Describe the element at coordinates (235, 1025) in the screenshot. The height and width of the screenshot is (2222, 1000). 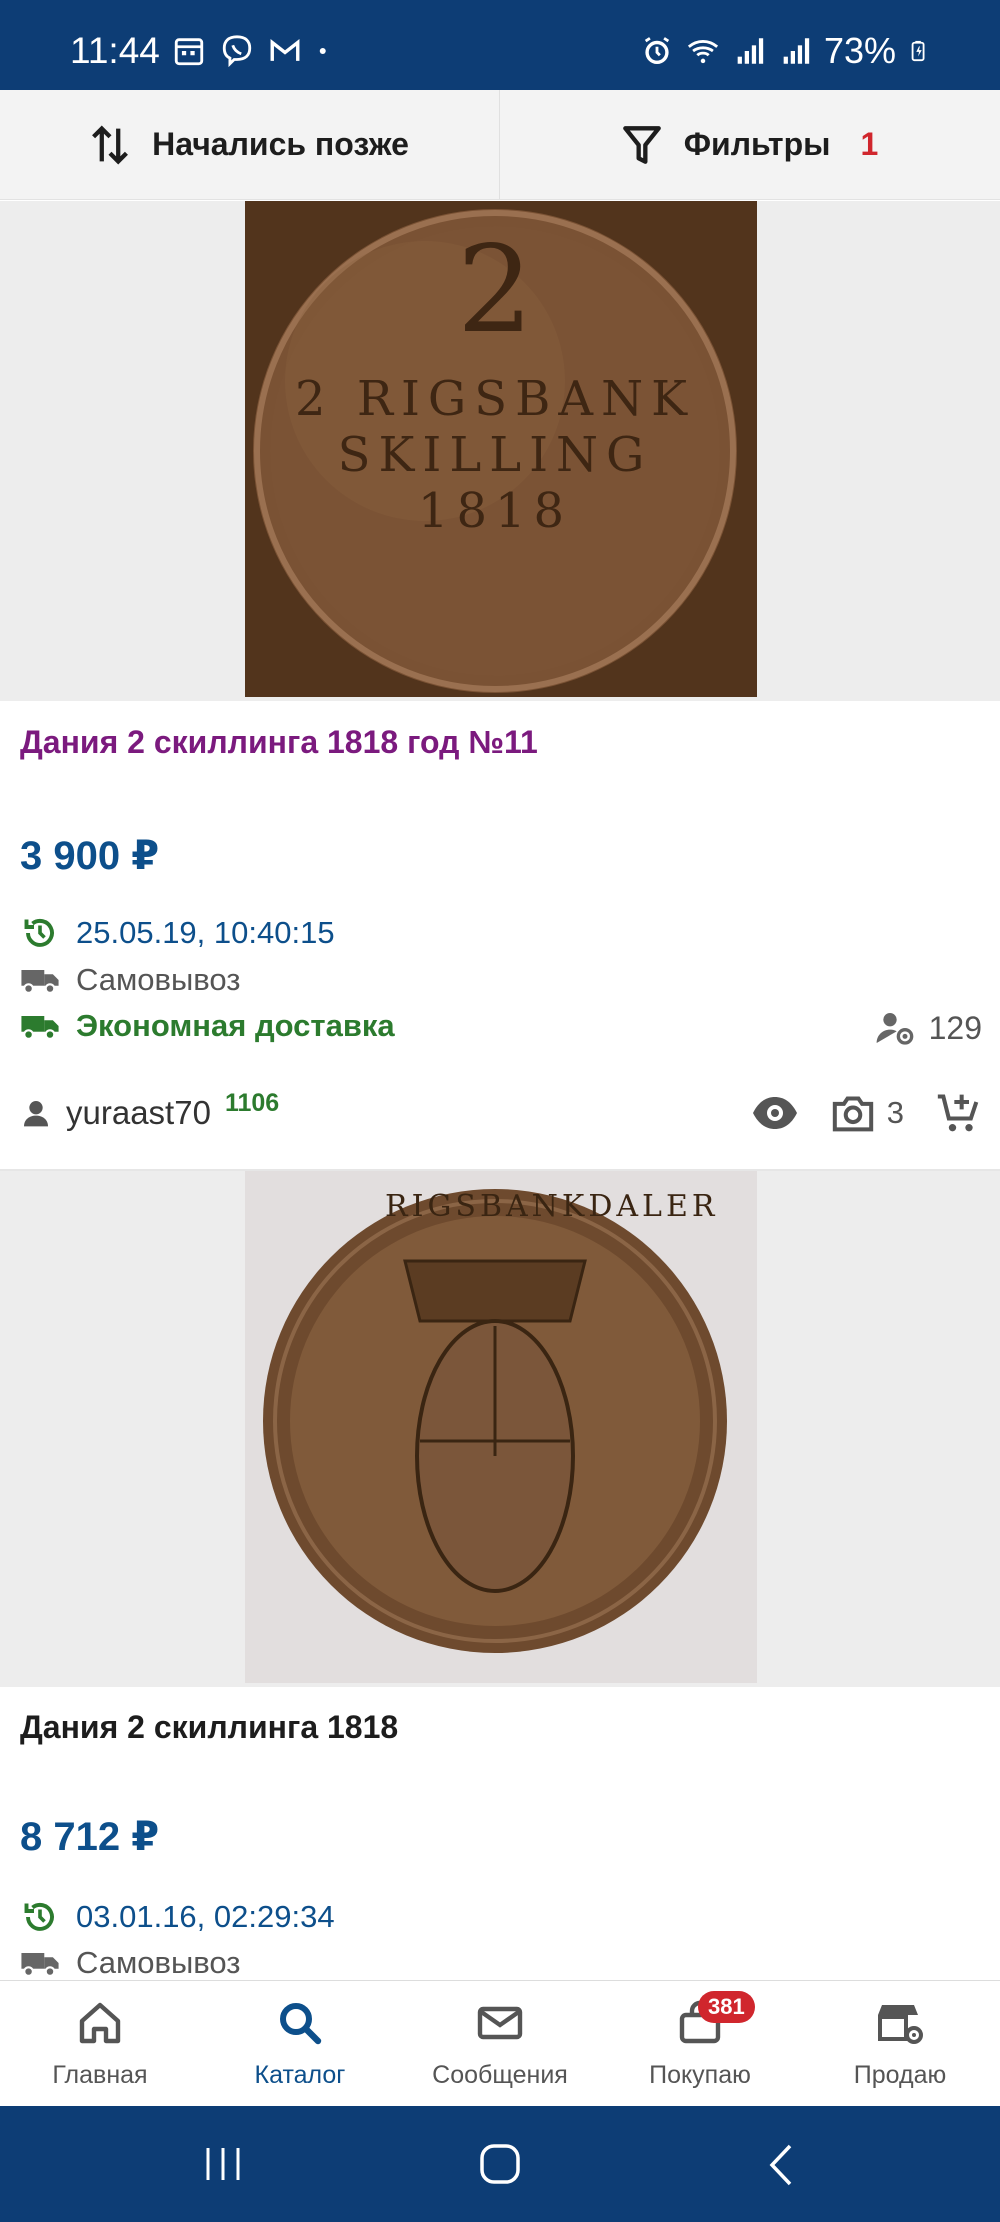
I see `economy-delivery-text: Экономная доставка` at that location.